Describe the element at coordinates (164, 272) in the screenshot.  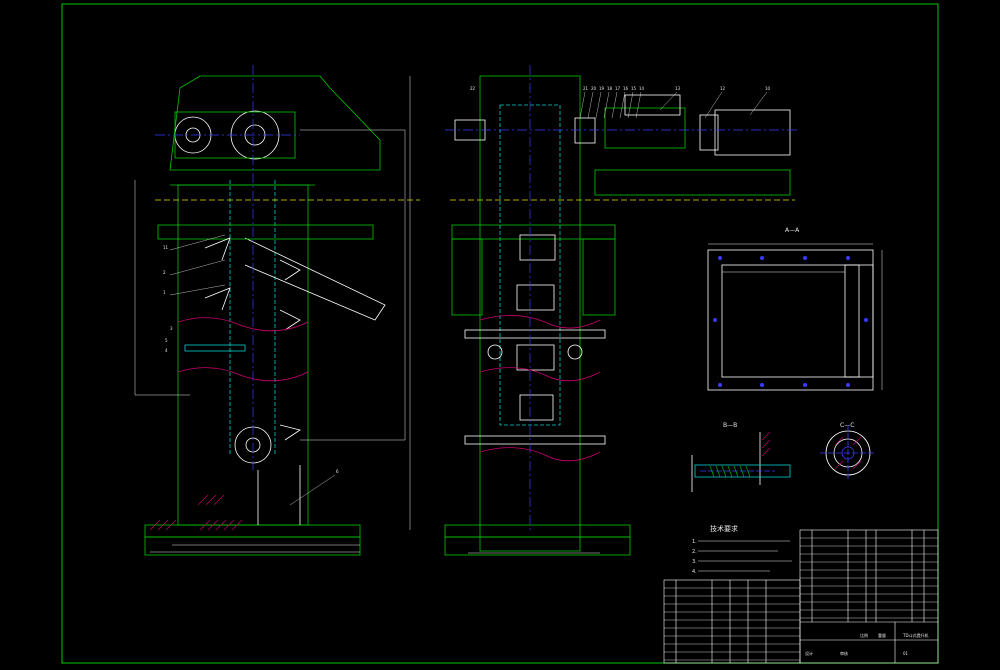
I see `callout-2: 2` at that location.